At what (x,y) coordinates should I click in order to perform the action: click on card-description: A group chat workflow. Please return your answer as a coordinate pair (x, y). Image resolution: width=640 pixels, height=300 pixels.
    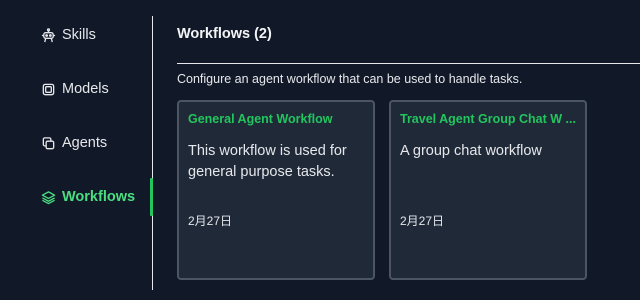
    Looking at the image, I should click on (471, 151).